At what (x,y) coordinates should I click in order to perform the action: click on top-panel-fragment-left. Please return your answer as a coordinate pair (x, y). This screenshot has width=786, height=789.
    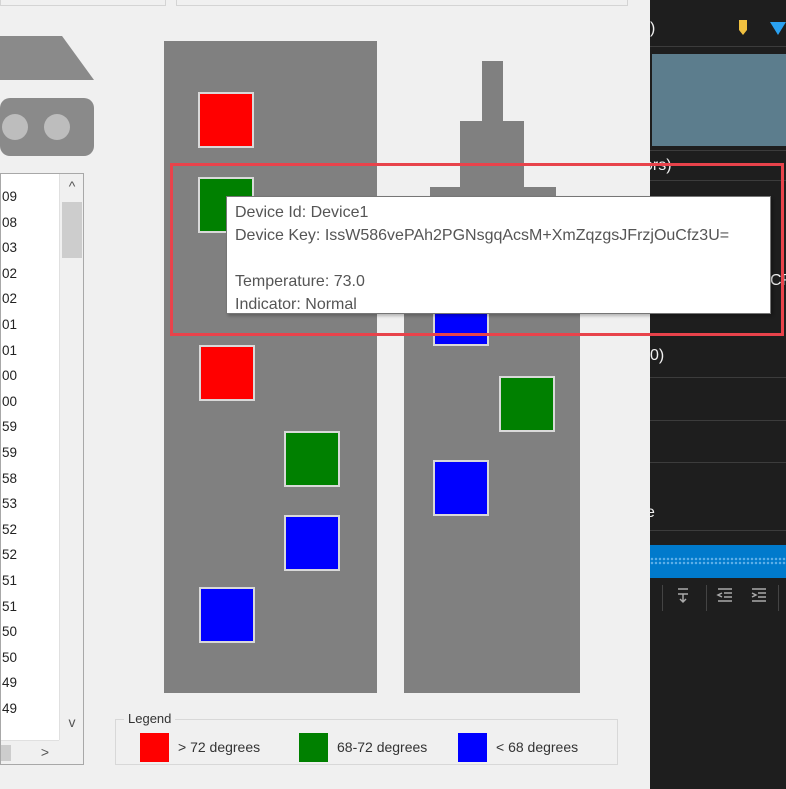
    Looking at the image, I should click on (83, 3).